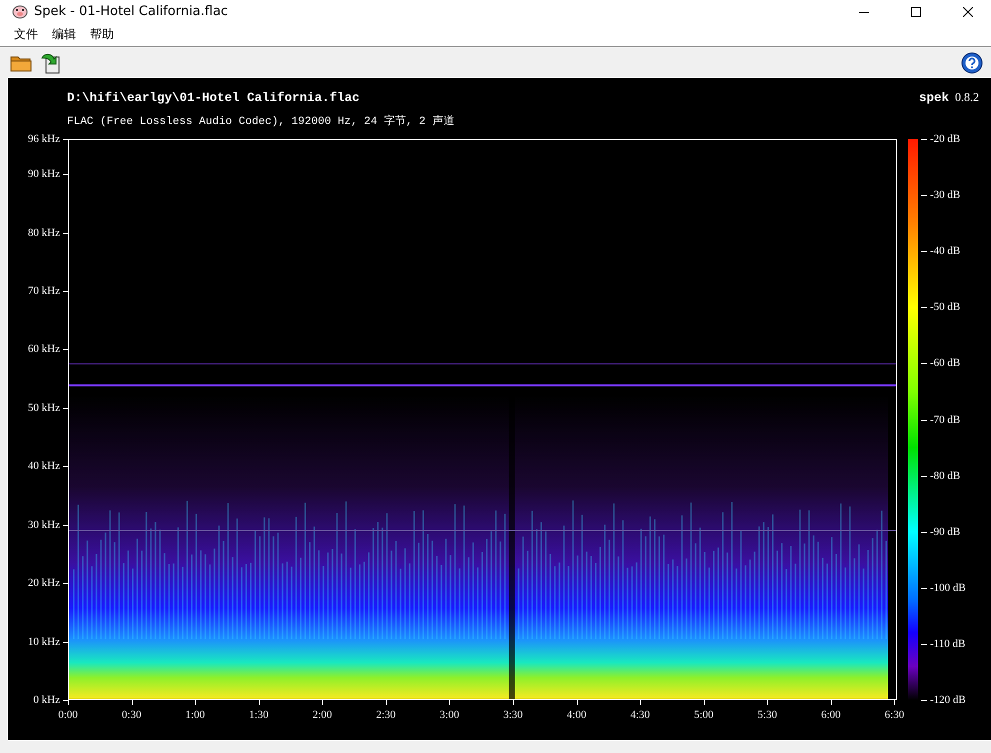 The height and width of the screenshot is (753, 991). What do you see at coordinates (513, 715) in the screenshot?
I see `time-label: 3:30` at bounding box center [513, 715].